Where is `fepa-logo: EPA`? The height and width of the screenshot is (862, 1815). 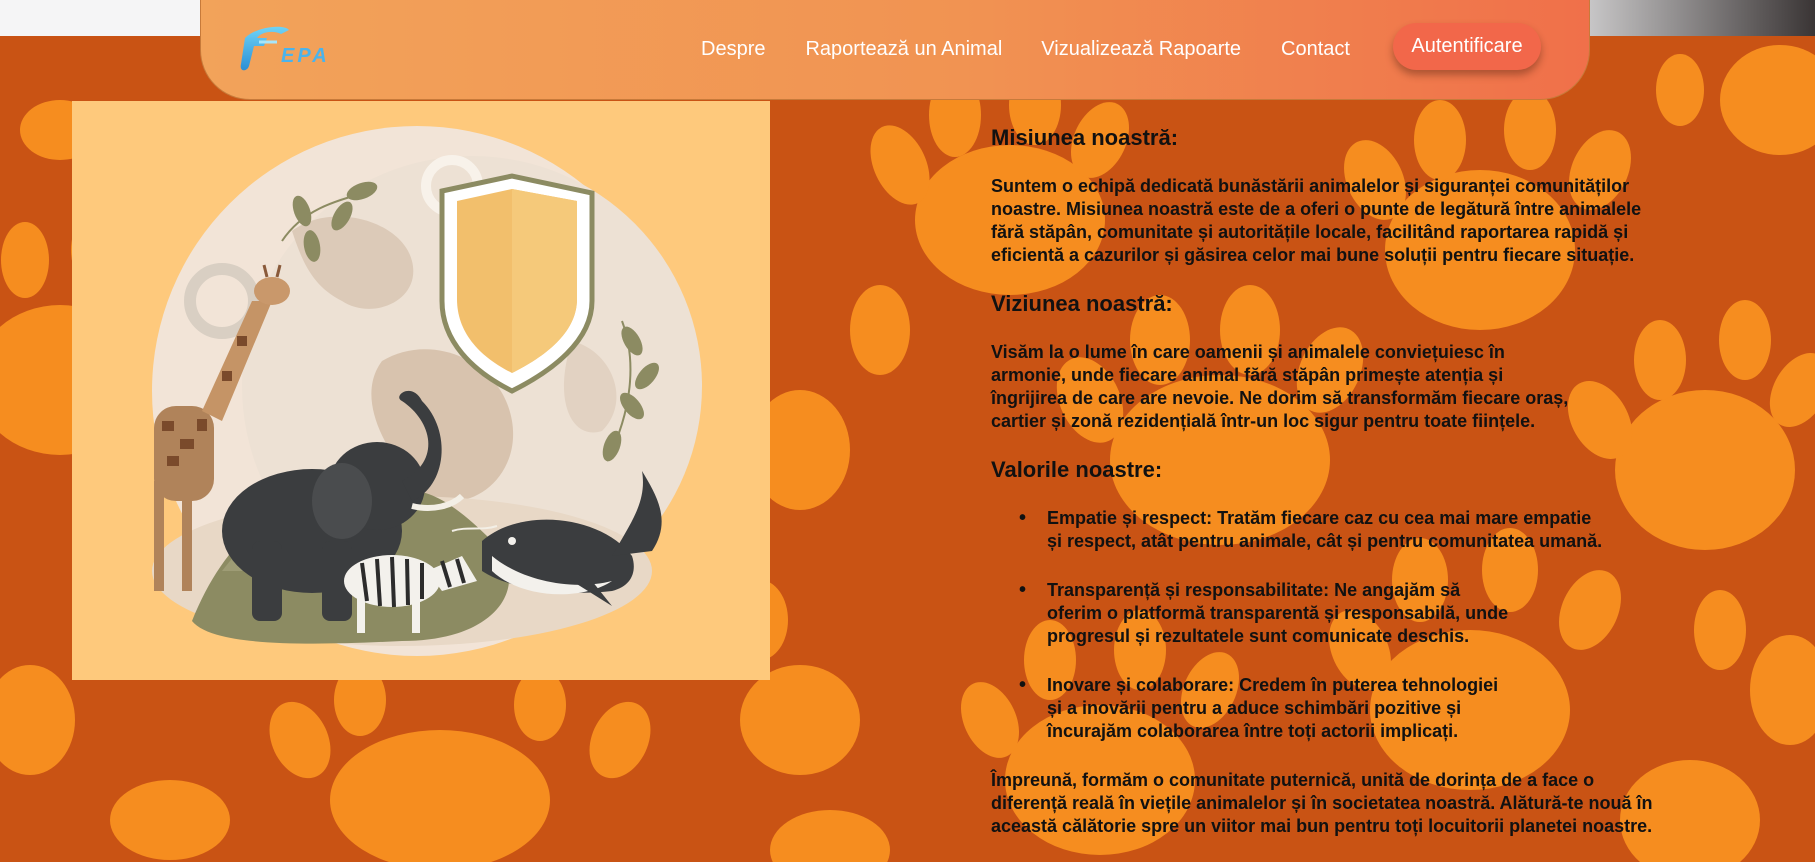
fepa-logo: EPA is located at coordinates (292, 47).